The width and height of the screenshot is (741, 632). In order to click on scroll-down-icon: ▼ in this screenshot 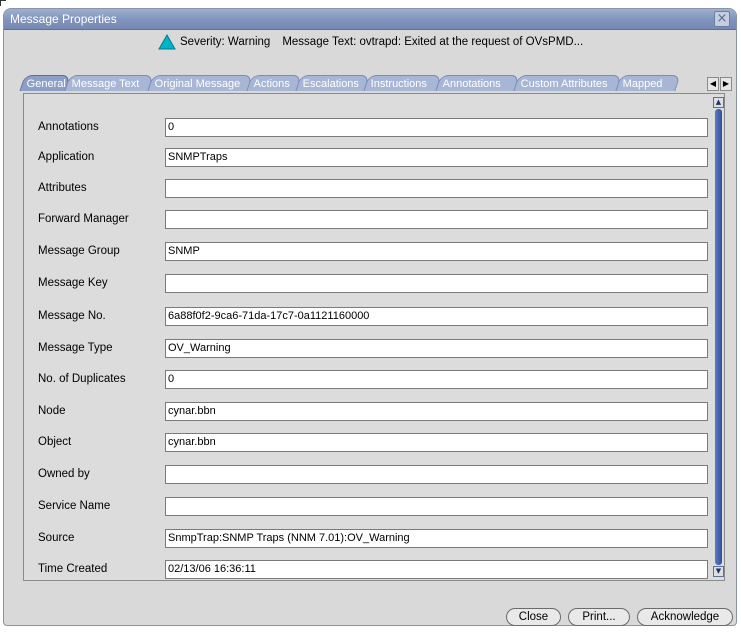, I will do `click(718, 571)`.